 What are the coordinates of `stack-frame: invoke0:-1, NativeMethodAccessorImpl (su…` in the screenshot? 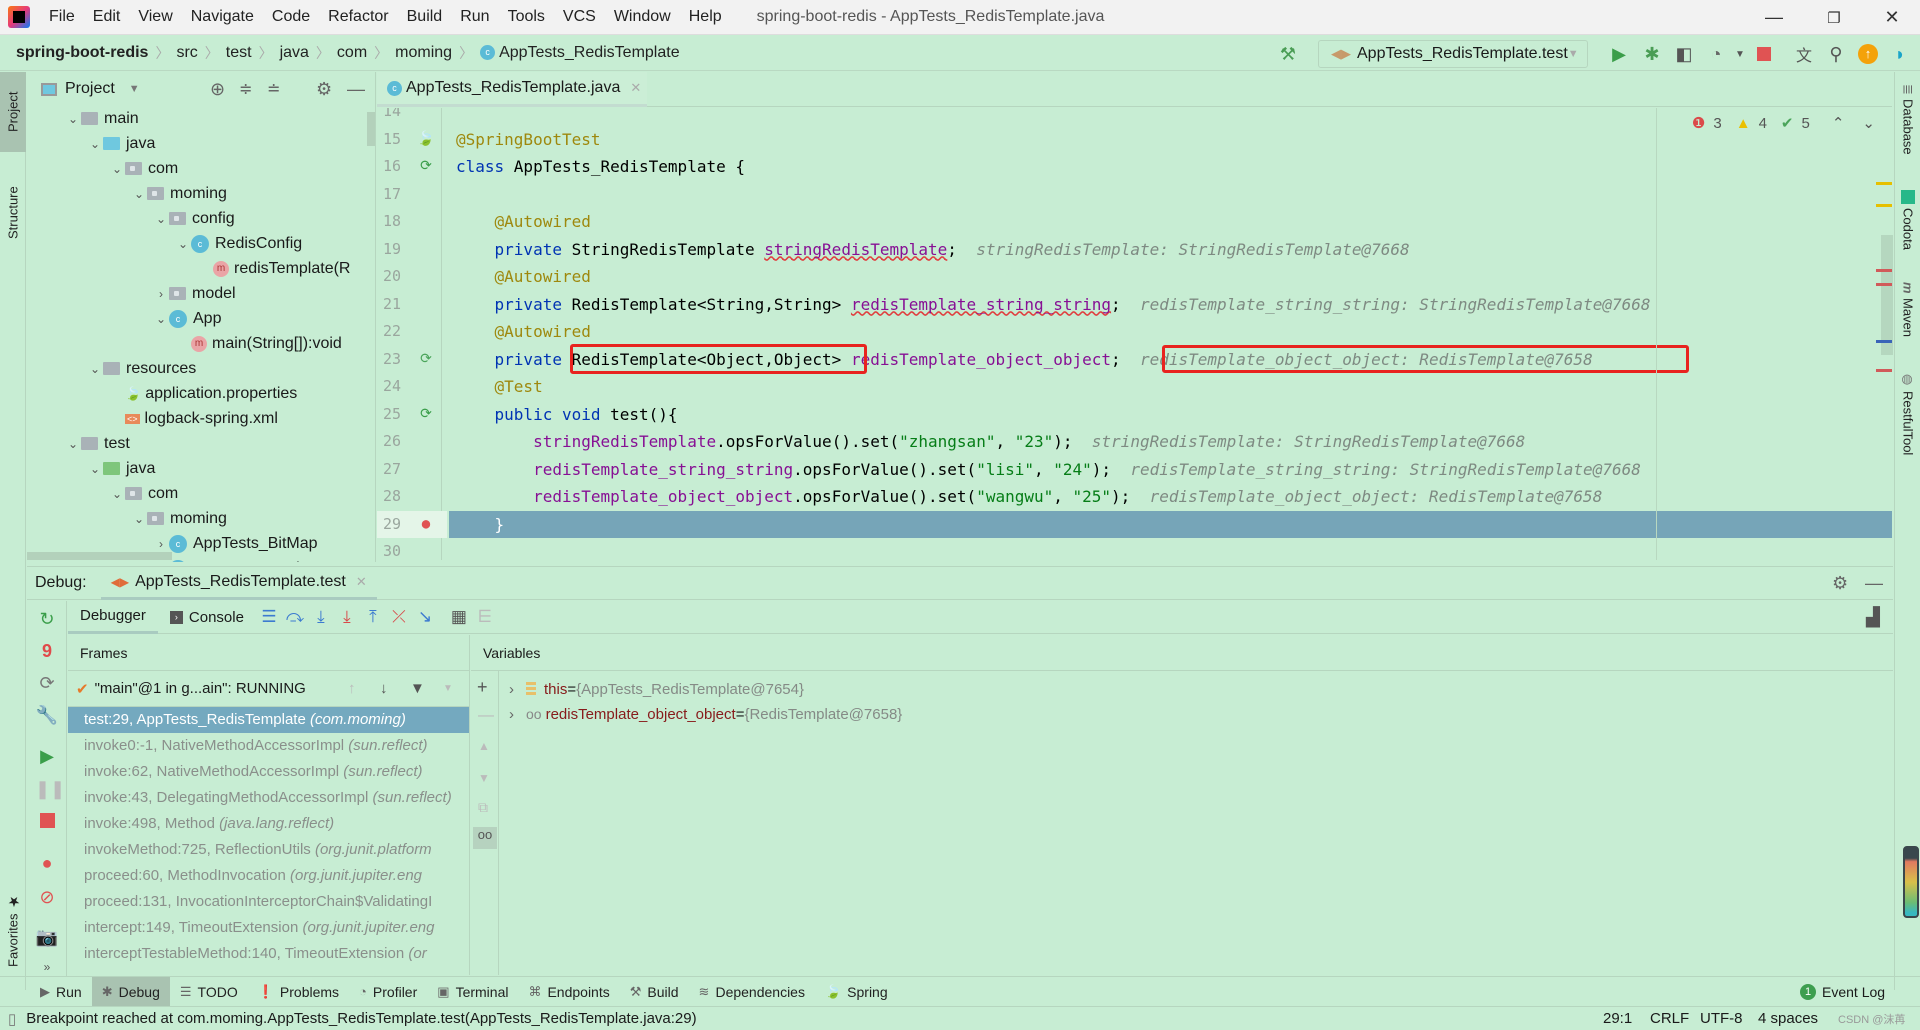 It's located at (268, 746).